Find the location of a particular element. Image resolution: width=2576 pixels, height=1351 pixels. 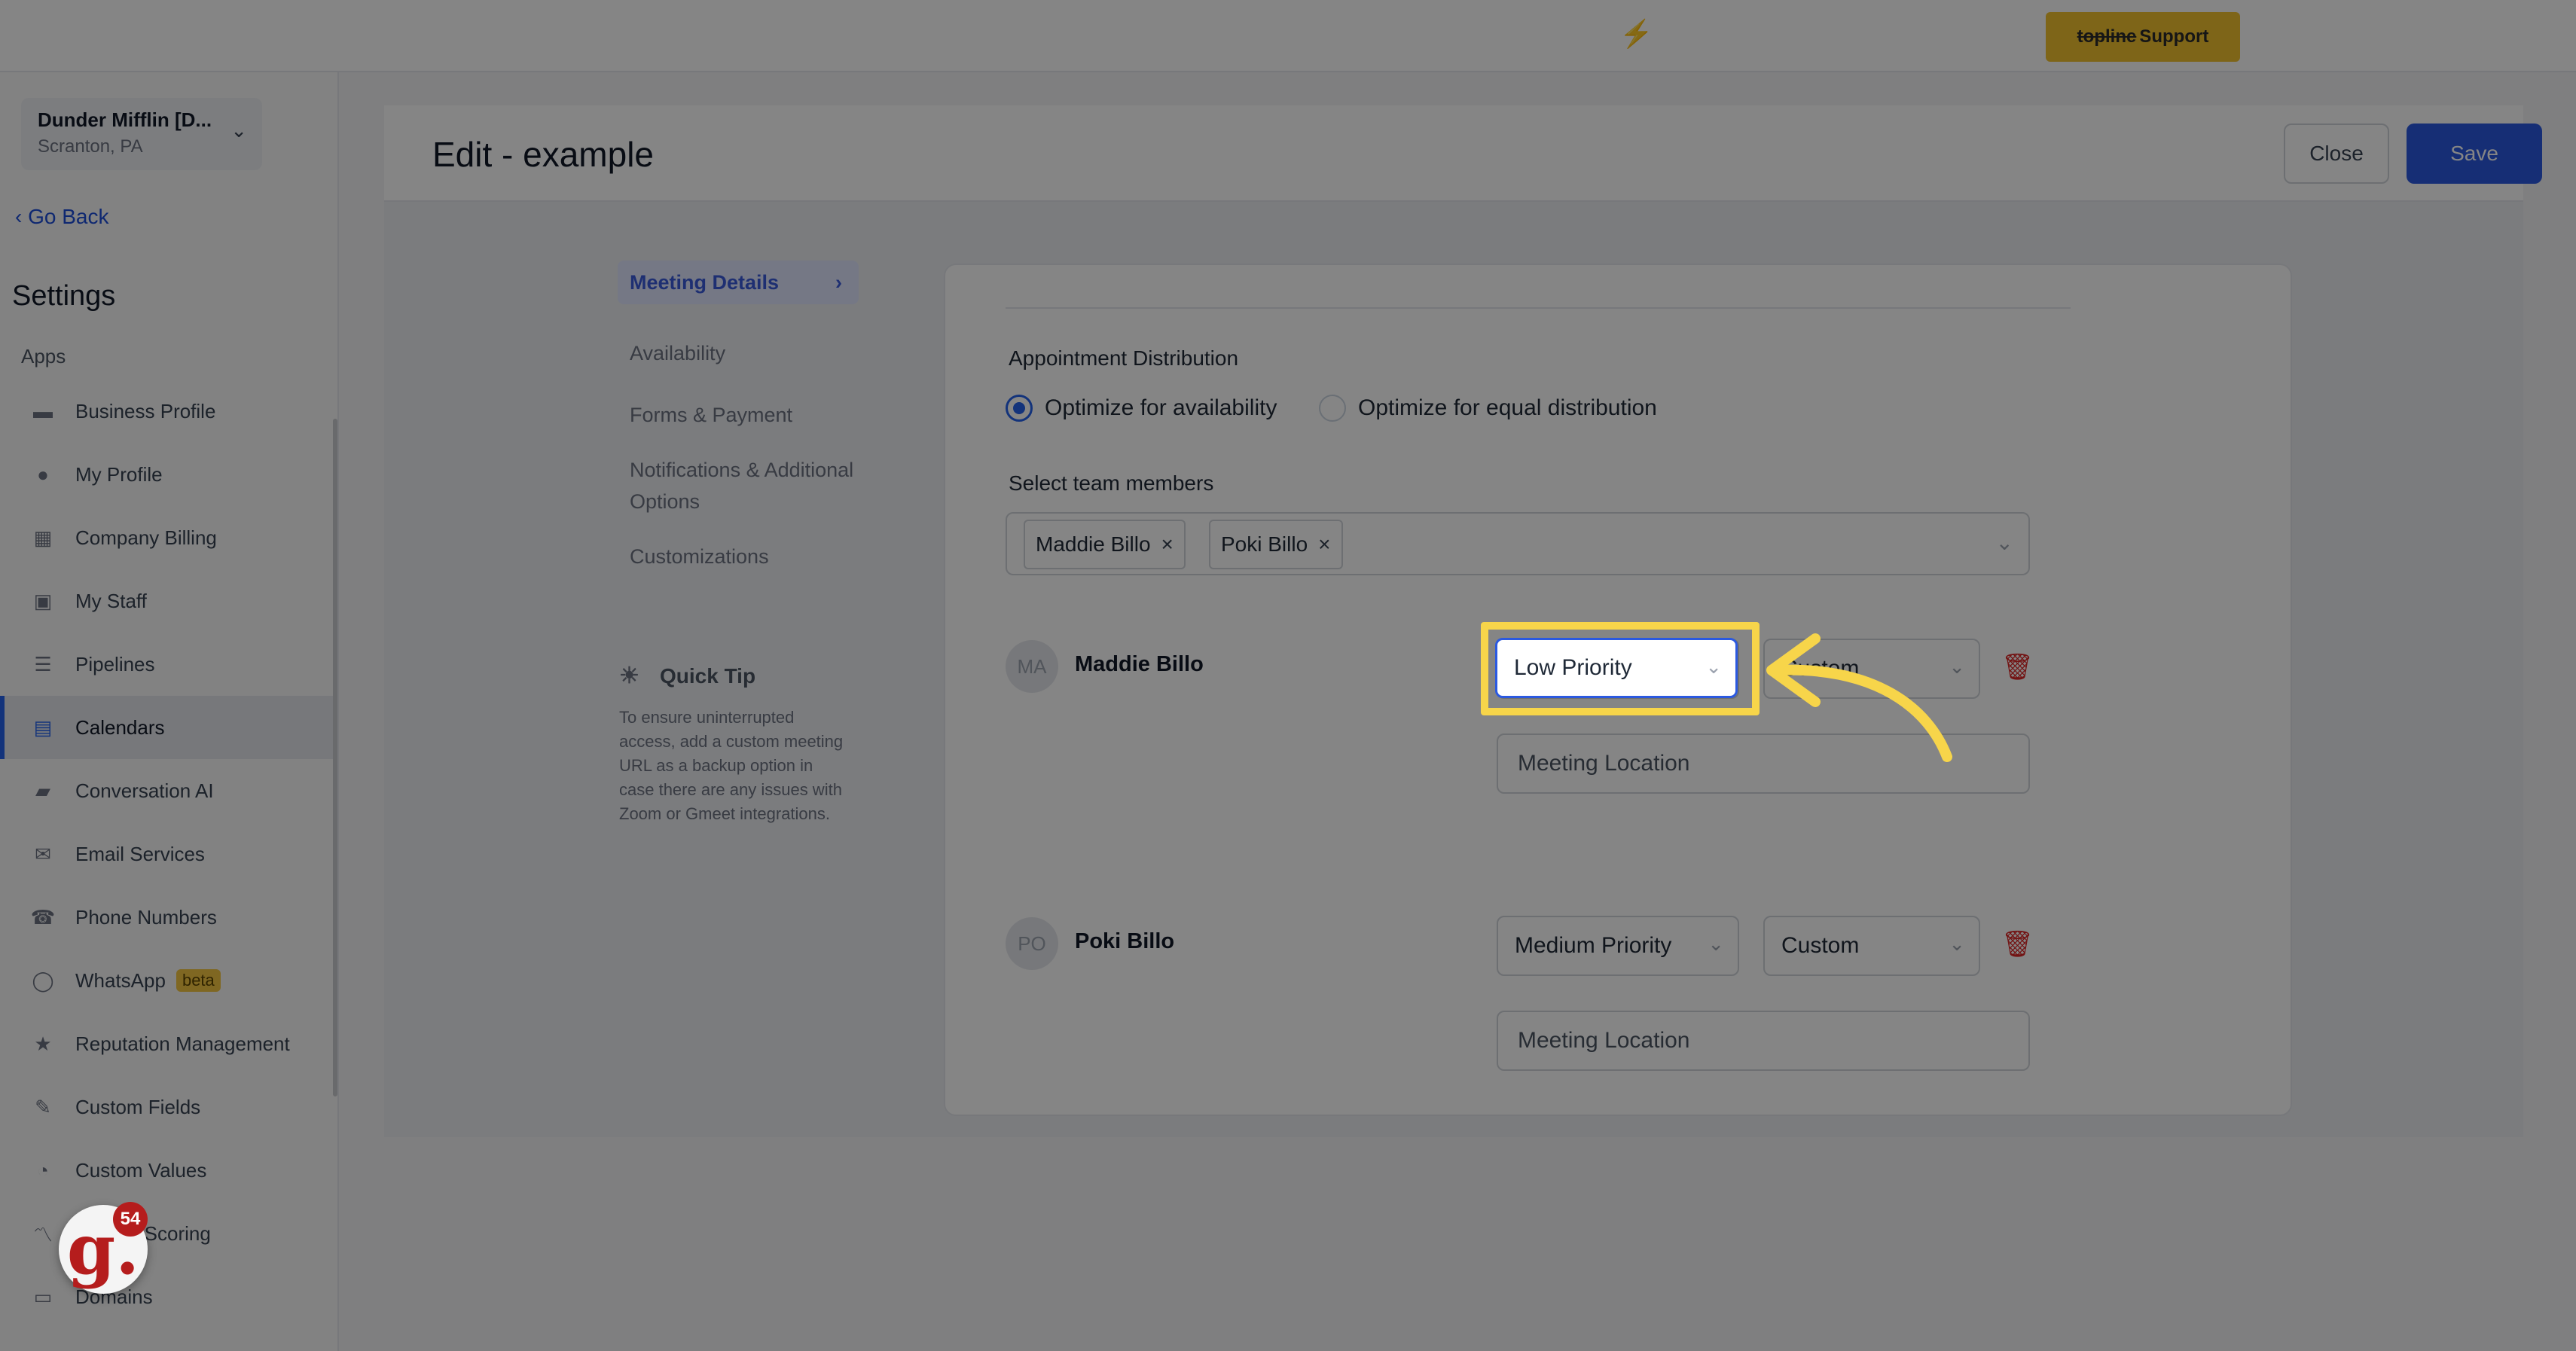

chevron-down-icon: ⌄ is located at coordinates (1713, 666).